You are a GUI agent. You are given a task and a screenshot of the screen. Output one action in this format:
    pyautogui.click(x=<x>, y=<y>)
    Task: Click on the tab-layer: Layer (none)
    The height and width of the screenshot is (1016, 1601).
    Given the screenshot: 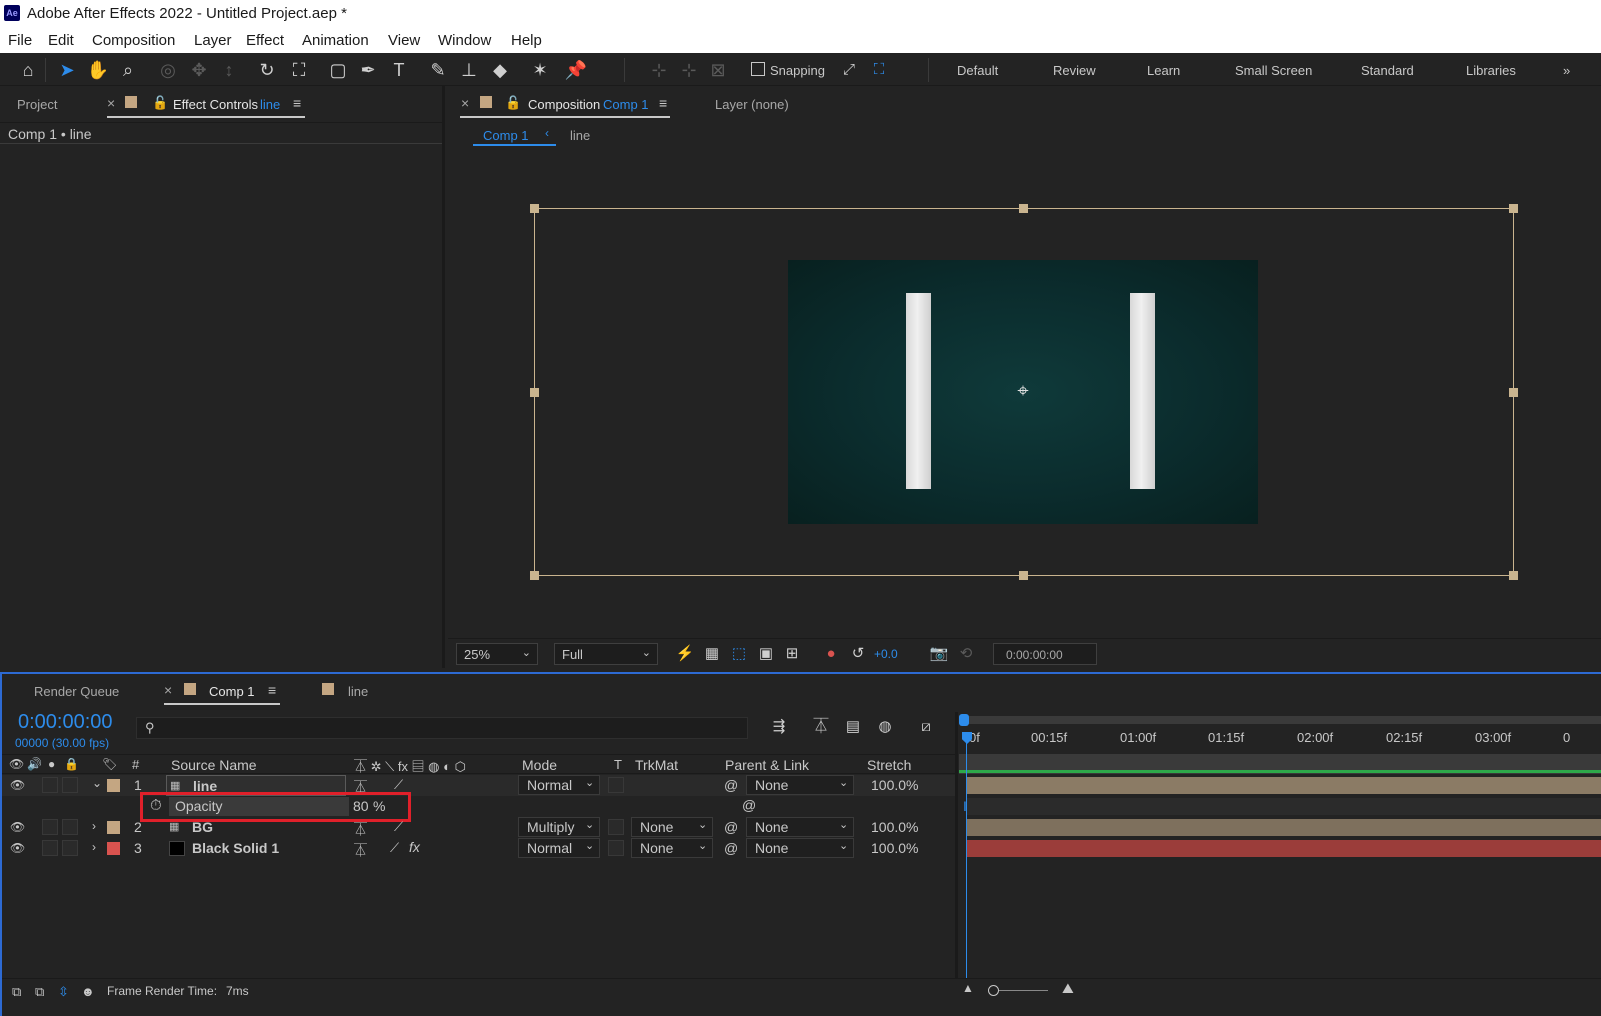 What is the action you would take?
    pyautogui.click(x=752, y=104)
    